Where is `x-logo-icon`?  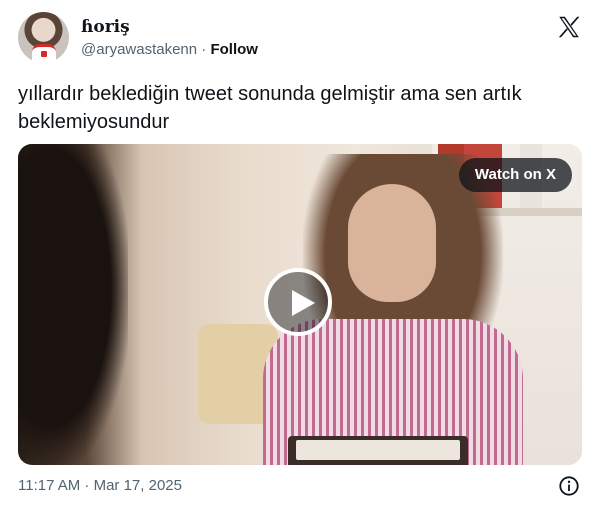 x-logo-icon is located at coordinates (569, 27).